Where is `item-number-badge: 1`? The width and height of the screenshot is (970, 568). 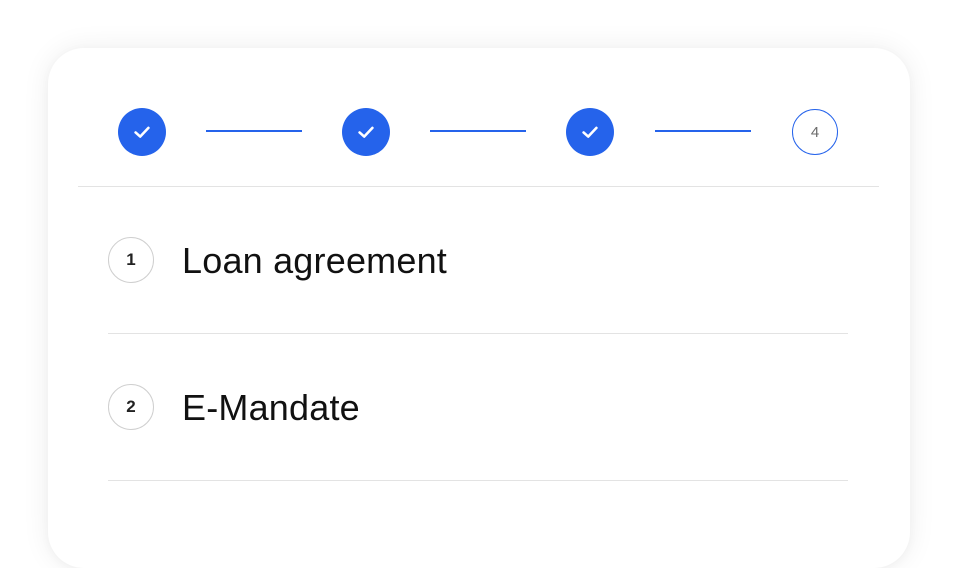 item-number-badge: 1 is located at coordinates (131, 260).